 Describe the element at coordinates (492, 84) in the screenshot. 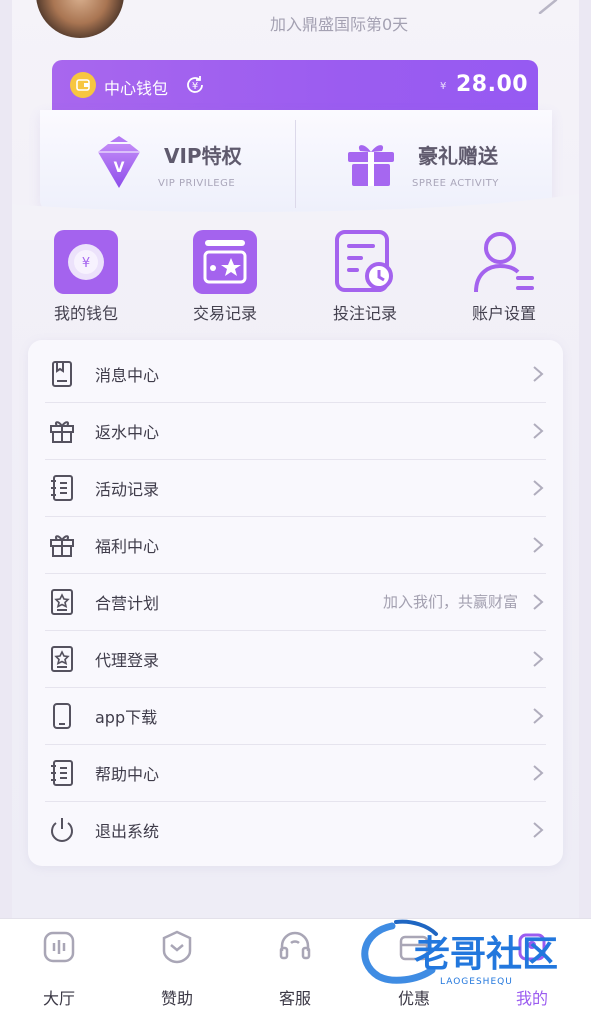

I see `wallet-balance: 28.00` at that location.